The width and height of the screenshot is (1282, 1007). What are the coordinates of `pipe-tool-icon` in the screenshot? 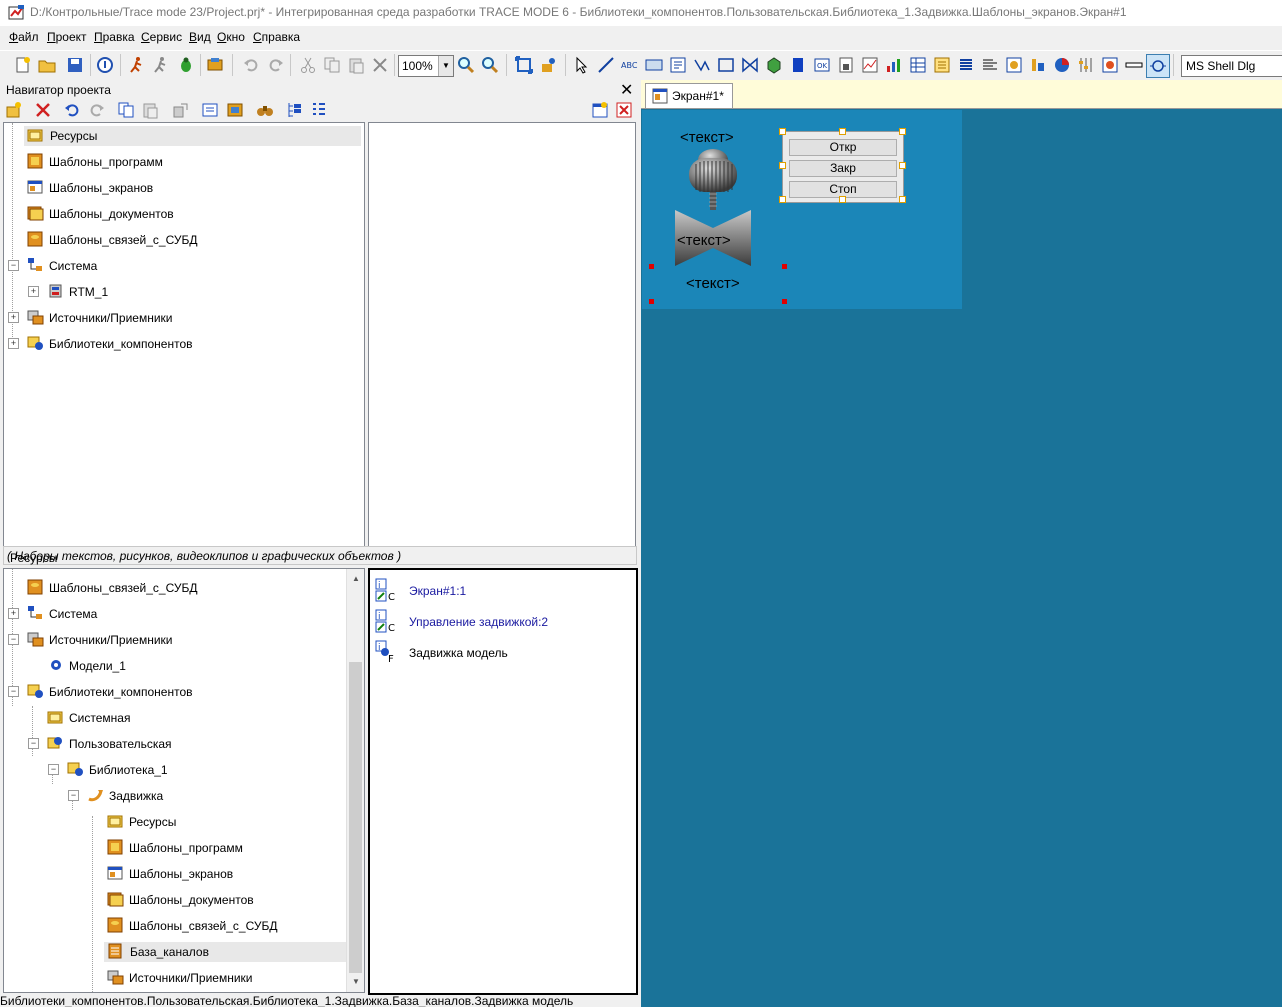 It's located at (1134, 65).